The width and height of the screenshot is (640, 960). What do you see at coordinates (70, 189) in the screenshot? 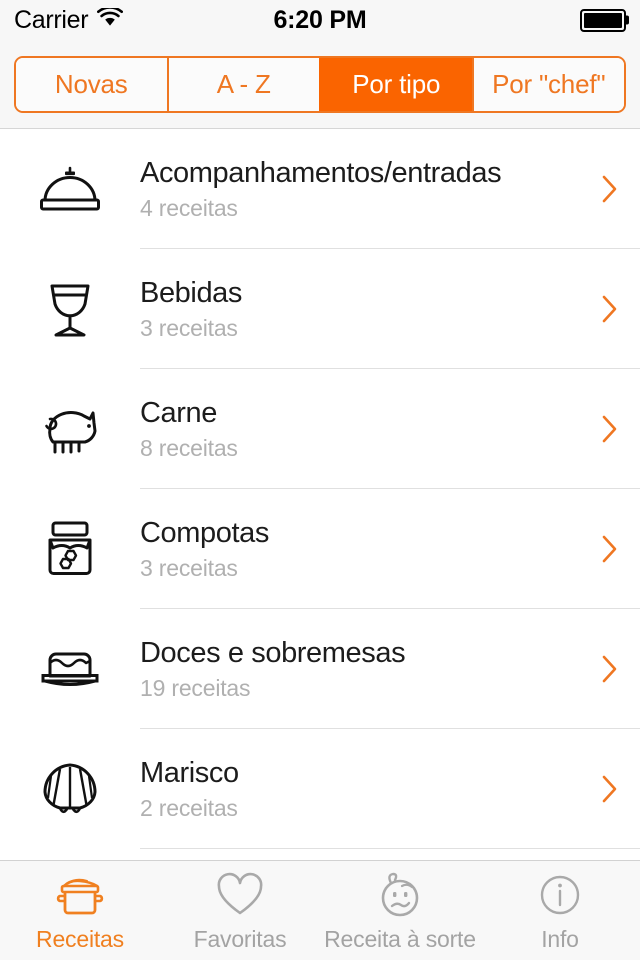
I see `cloche-icon` at bounding box center [70, 189].